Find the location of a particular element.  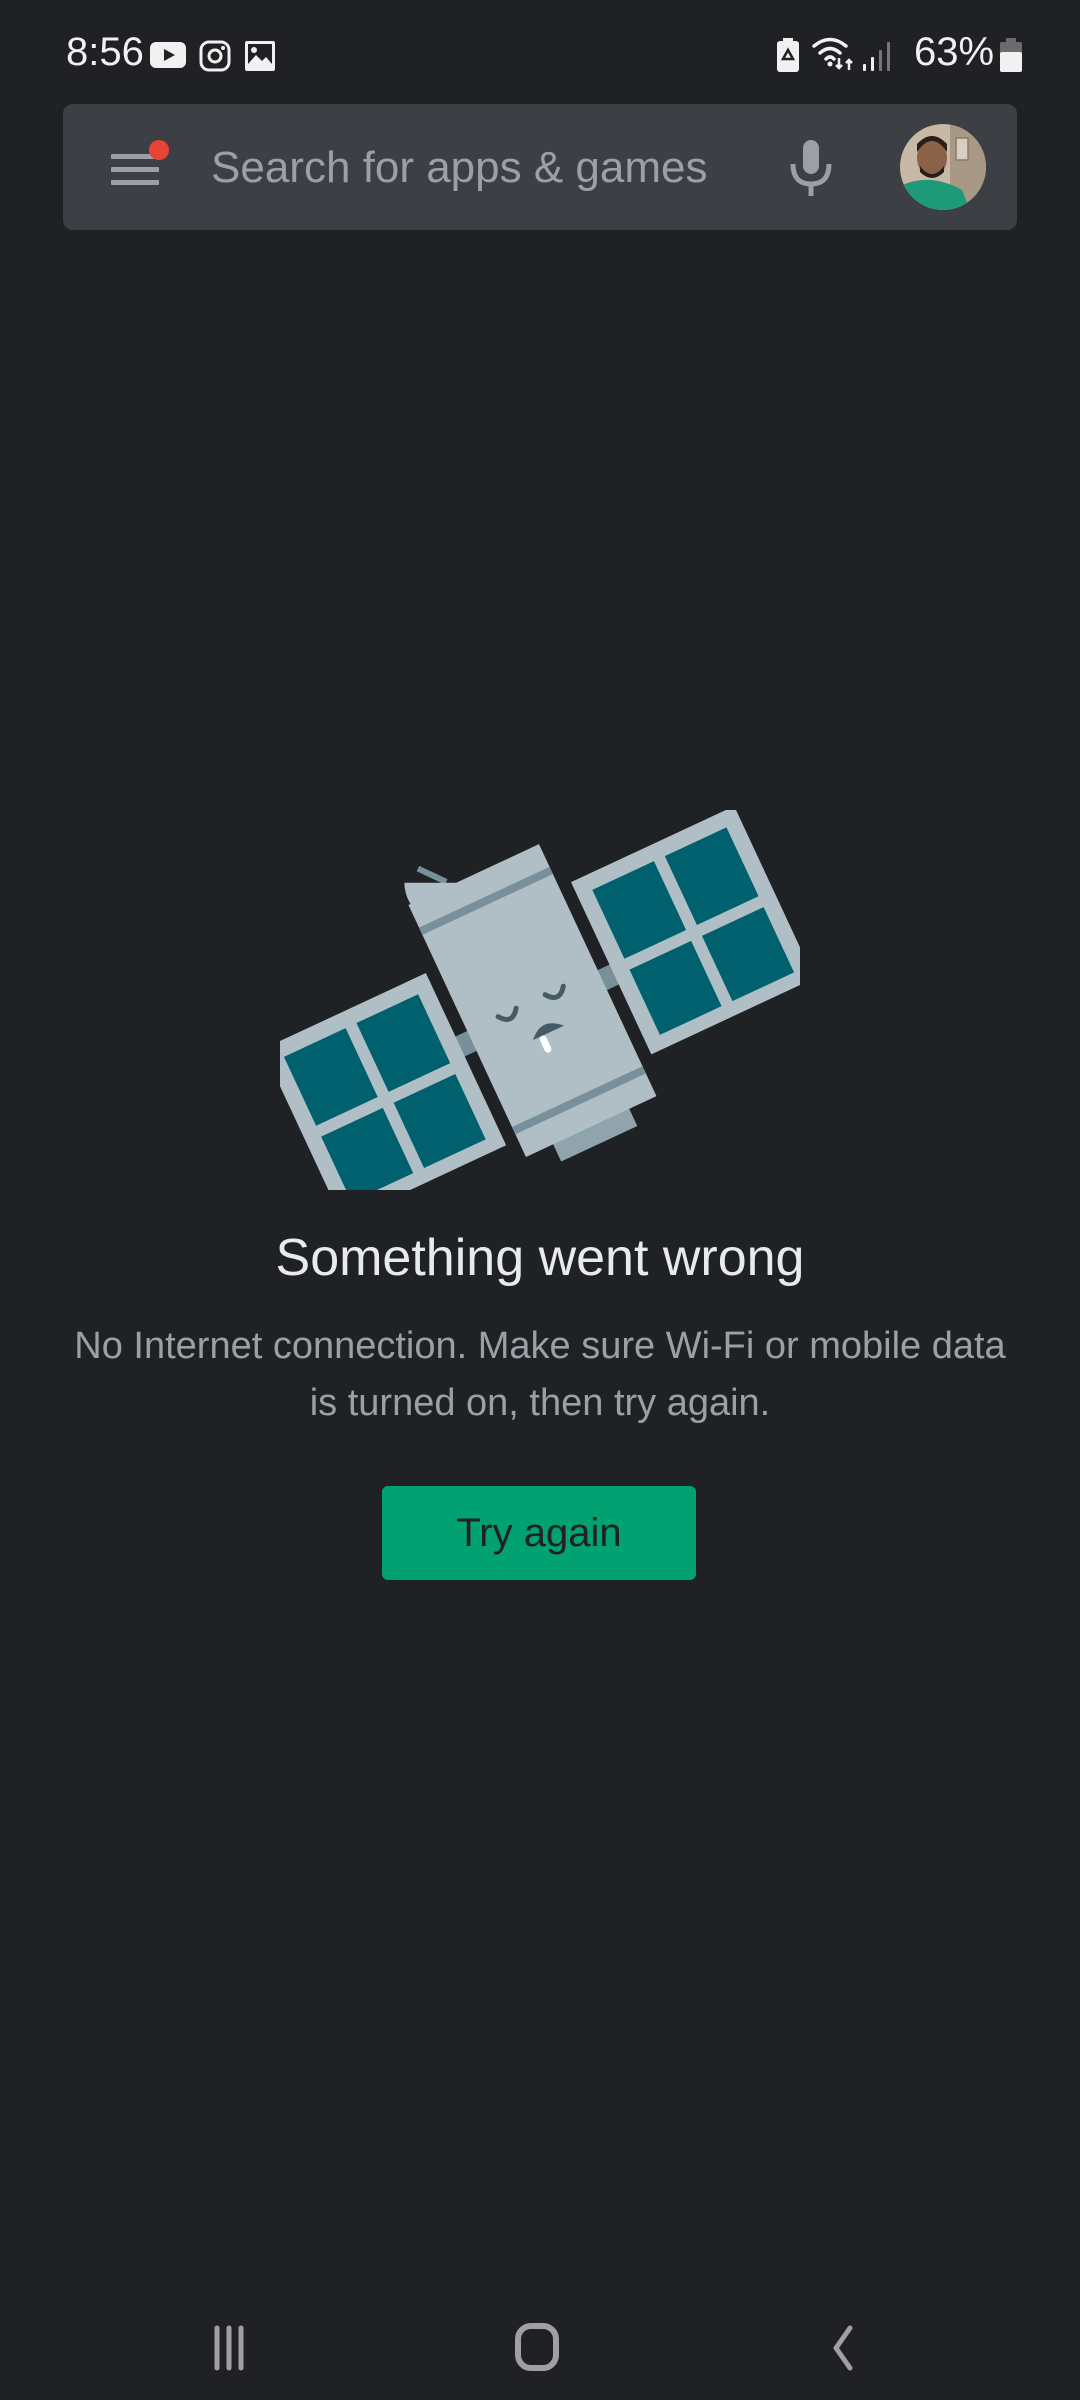

home-button is located at coordinates (537, 2345).